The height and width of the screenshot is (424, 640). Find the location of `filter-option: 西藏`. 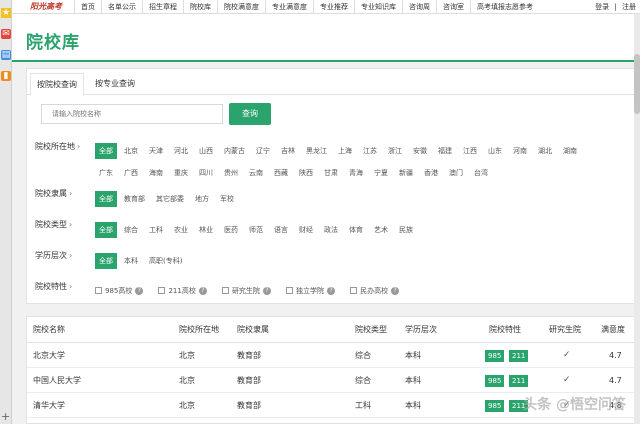

filter-option: 西藏 is located at coordinates (281, 173).